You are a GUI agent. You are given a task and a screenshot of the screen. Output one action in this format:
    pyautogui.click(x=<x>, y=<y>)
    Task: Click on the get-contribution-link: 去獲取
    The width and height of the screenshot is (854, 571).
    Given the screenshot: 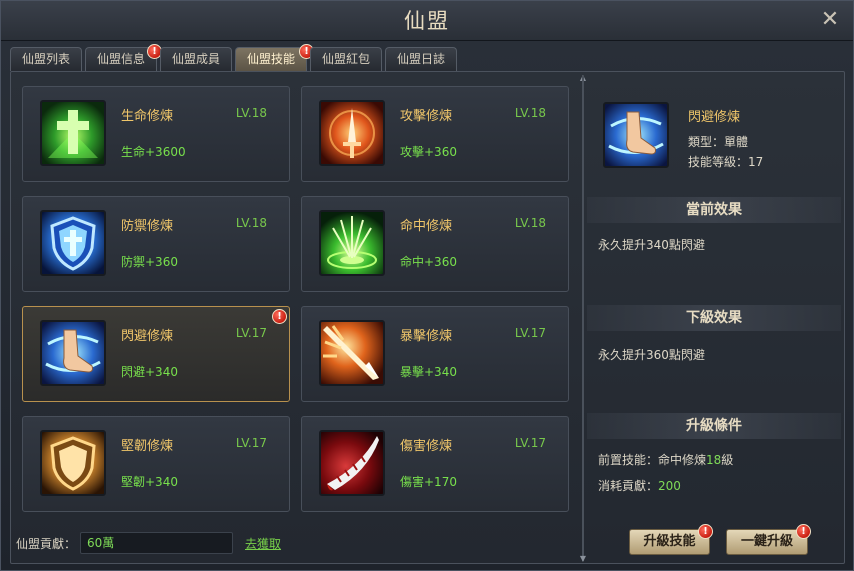 What is the action you would take?
    pyautogui.click(x=263, y=543)
    